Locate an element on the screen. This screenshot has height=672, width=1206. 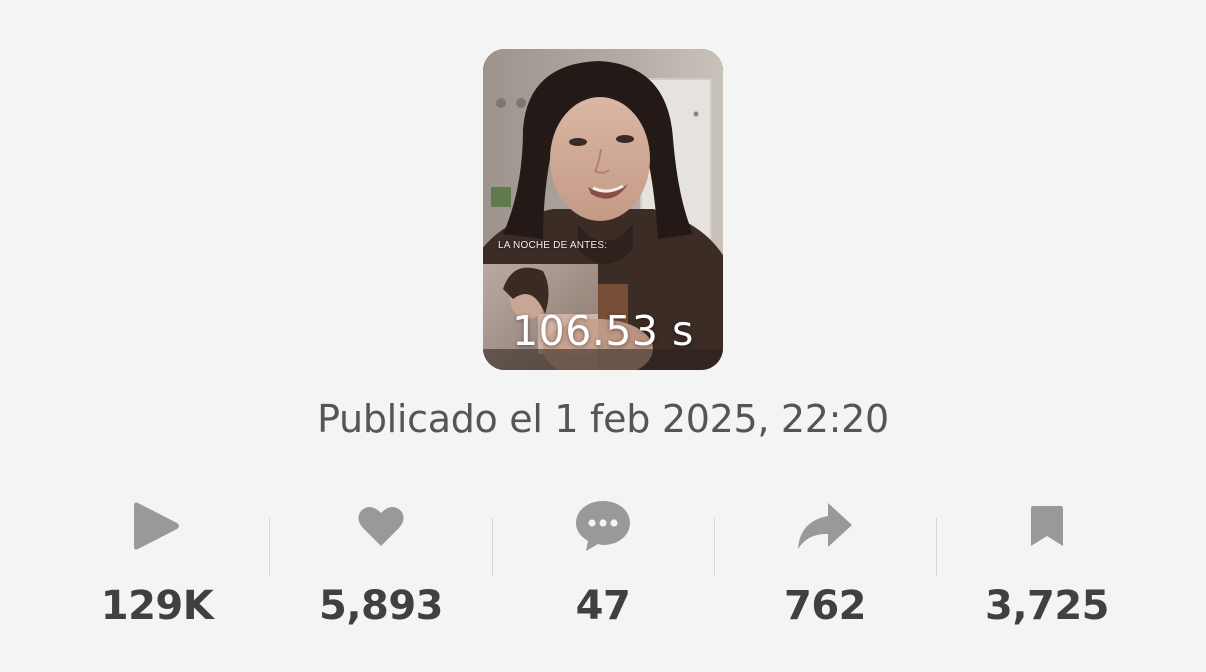
bookmark-icon is located at coordinates (1047, 526).